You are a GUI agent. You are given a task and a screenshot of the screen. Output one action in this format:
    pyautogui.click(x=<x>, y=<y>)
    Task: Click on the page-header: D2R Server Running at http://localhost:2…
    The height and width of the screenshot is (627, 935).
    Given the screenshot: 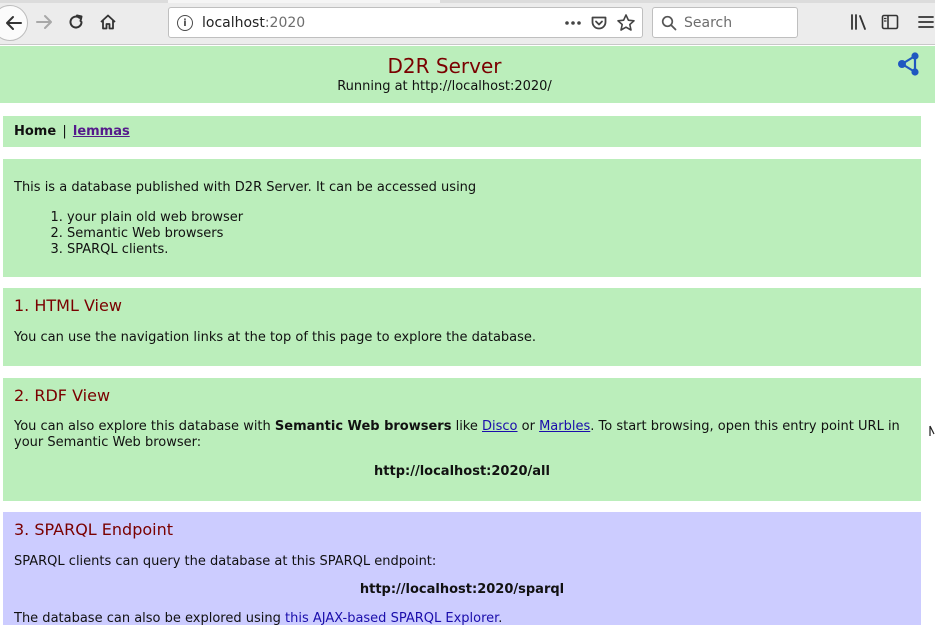 What is the action you would take?
    pyautogui.click(x=467, y=74)
    